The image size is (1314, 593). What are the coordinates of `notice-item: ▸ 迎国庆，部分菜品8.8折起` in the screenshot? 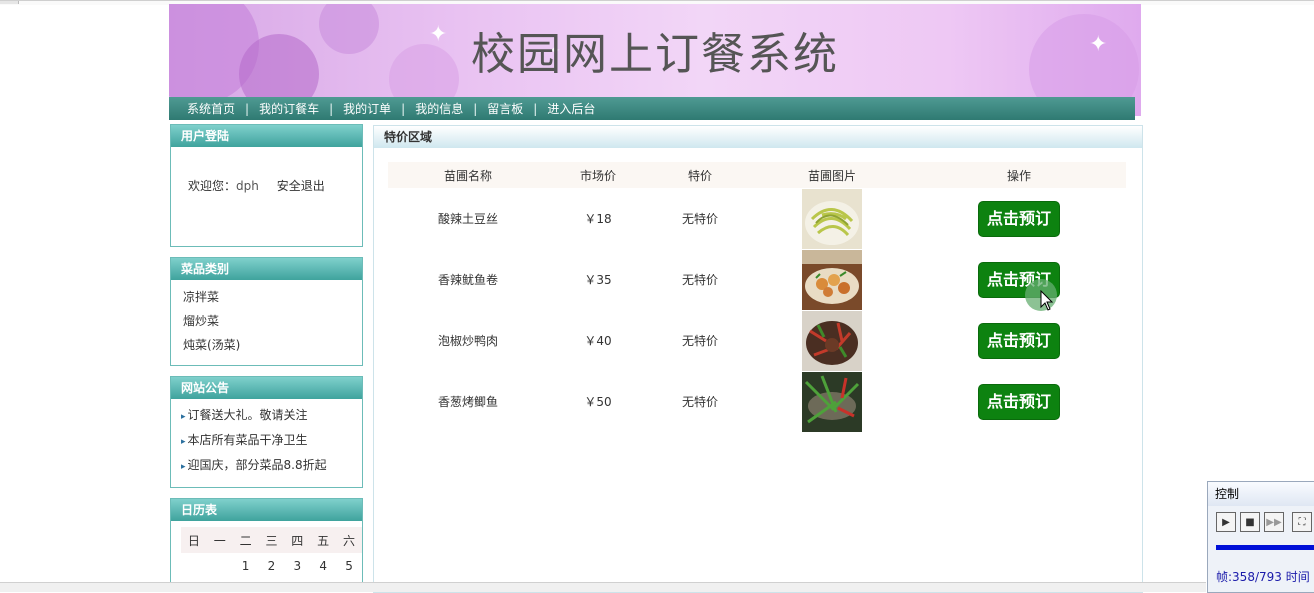 It's located at (266, 465).